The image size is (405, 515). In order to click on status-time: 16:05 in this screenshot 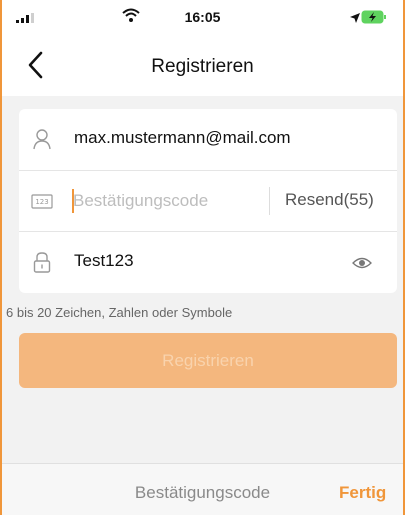, I will do `click(202, 17)`.